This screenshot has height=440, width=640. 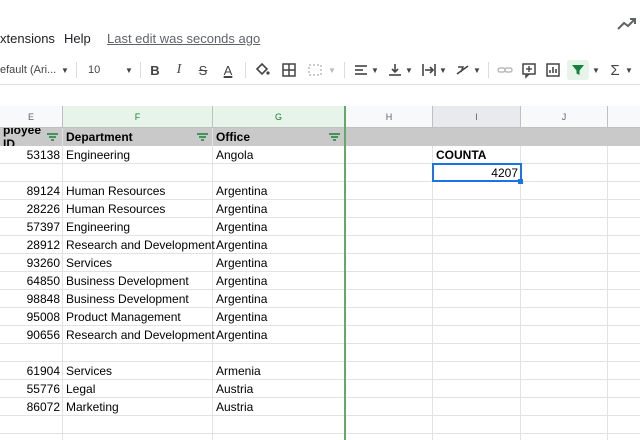 I want to click on column-header-h: H, so click(x=389, y=117).